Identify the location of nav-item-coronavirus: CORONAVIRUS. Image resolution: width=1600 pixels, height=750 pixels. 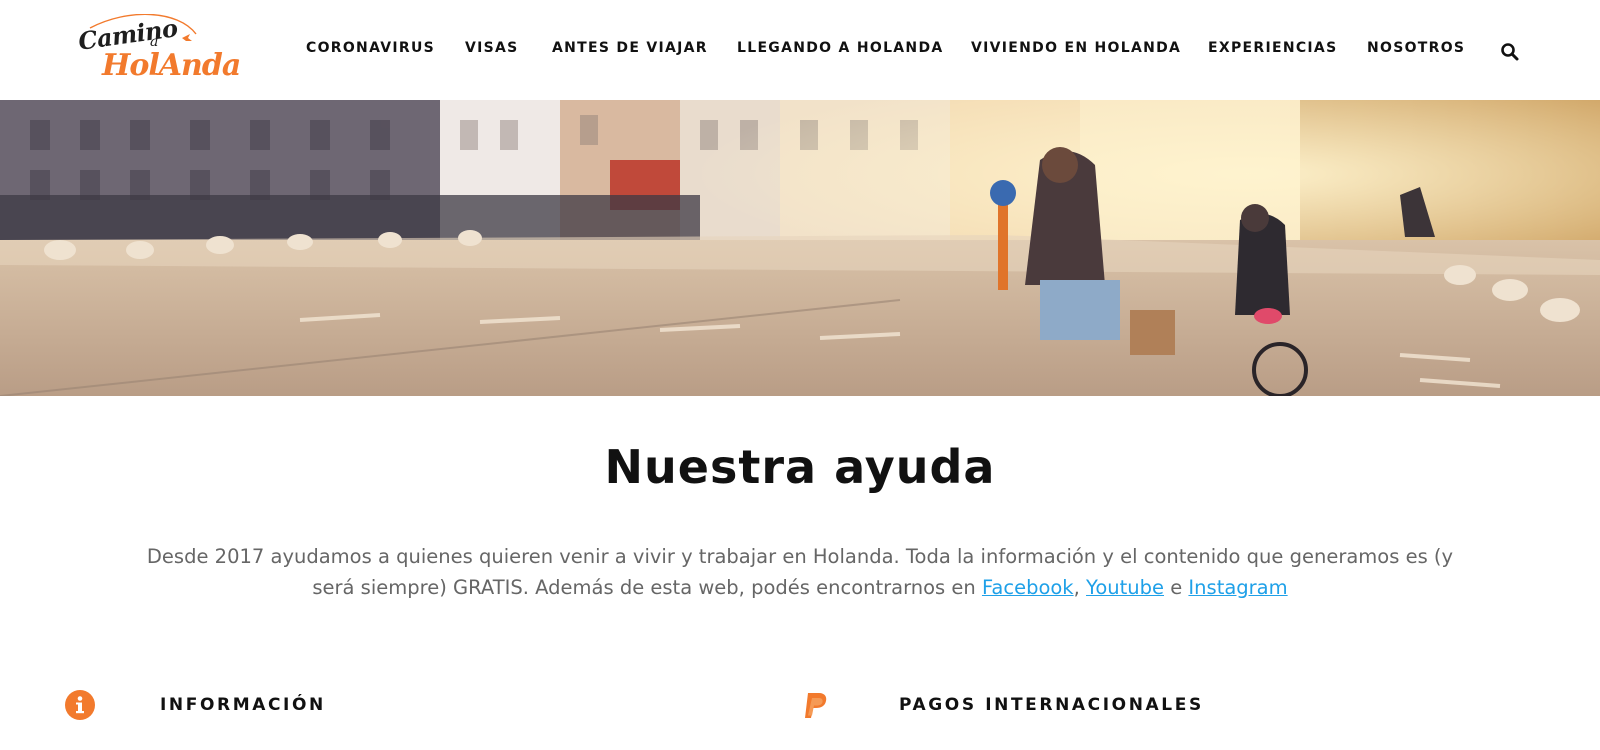
(370, 48).